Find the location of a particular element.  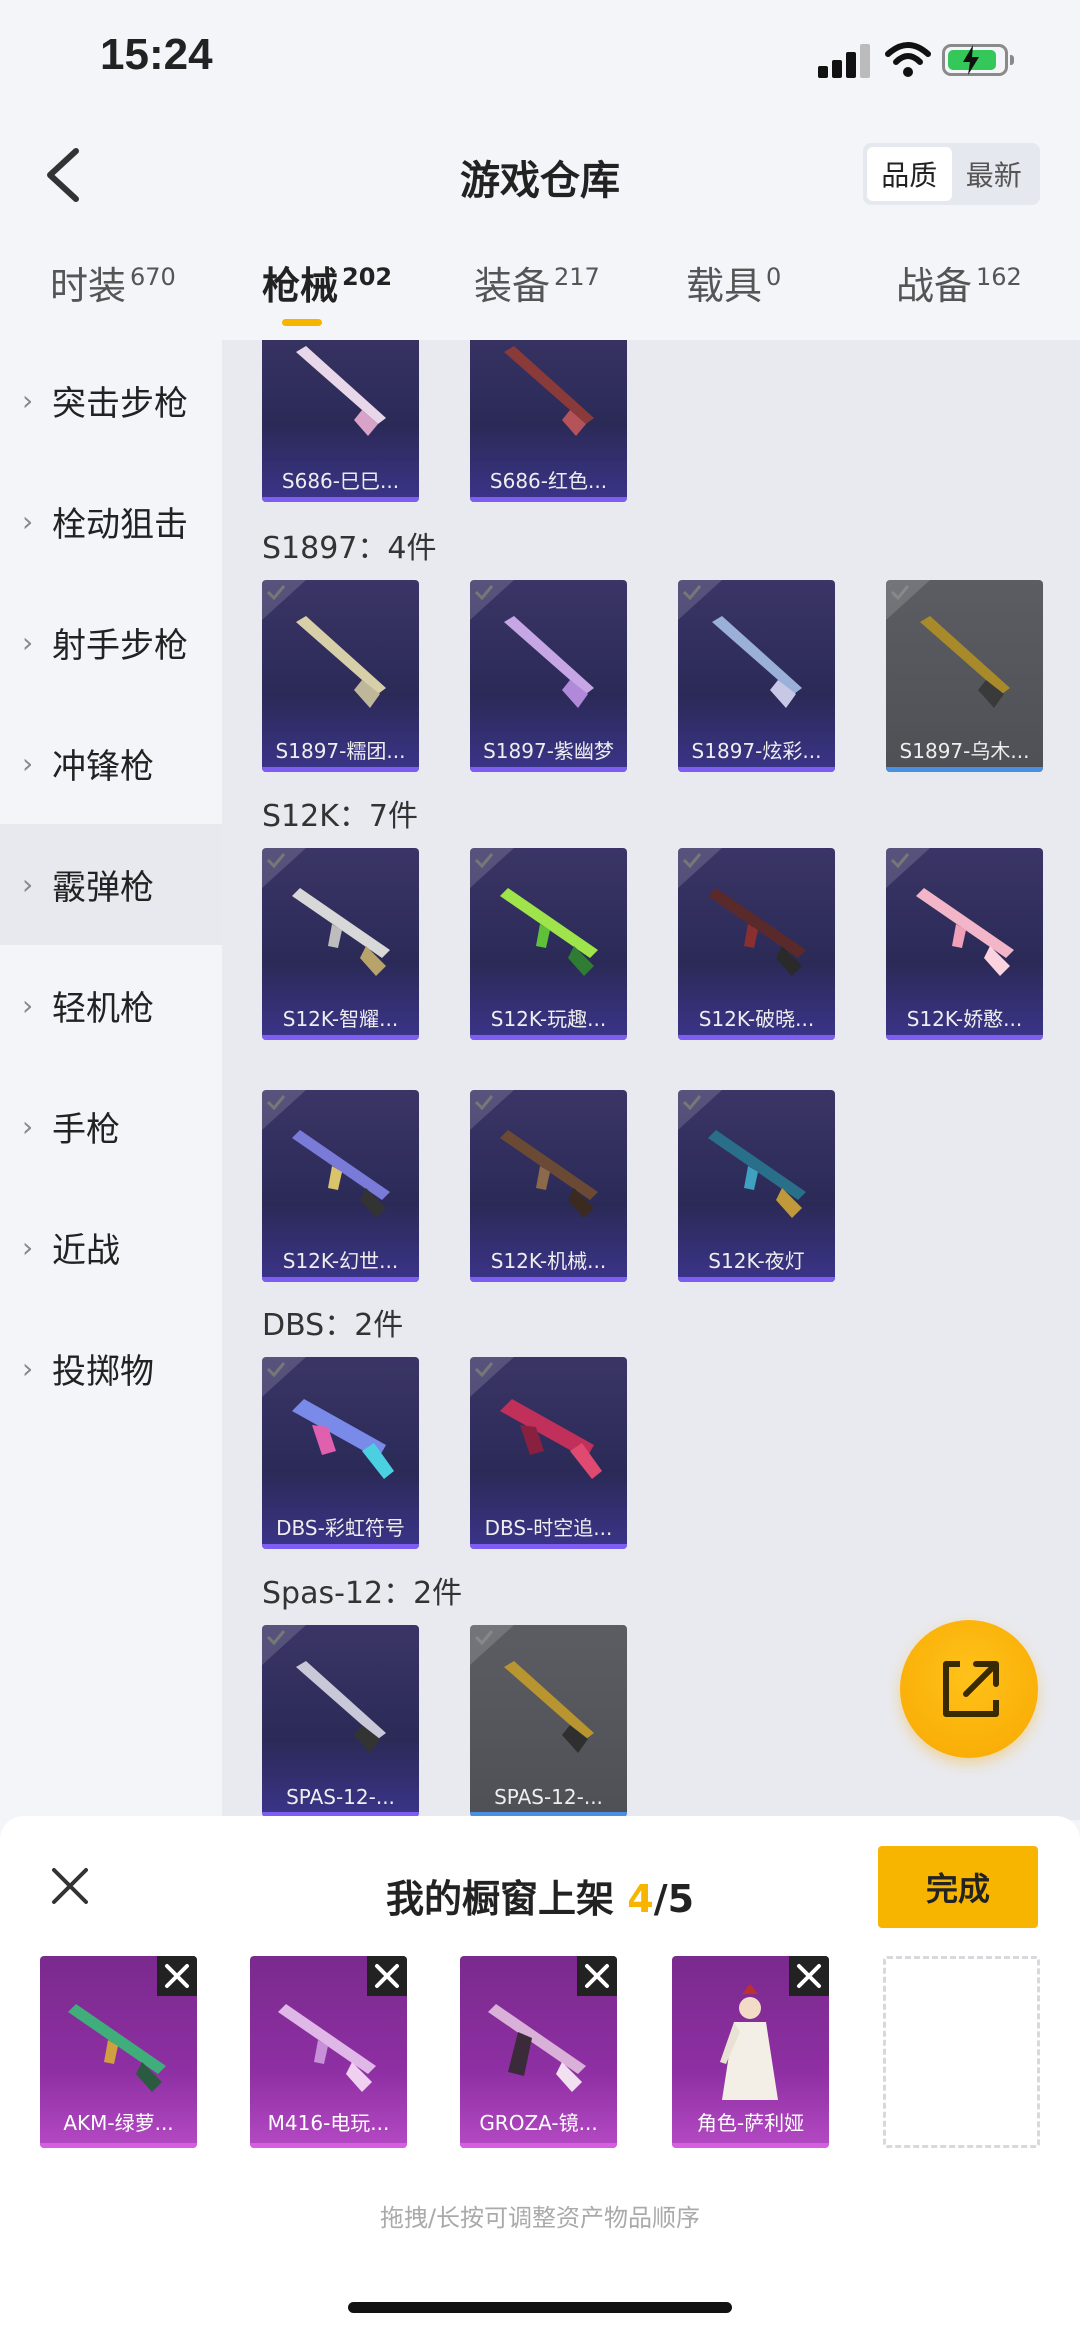

item-card: S1897-紫幽梦 is located at coordinates (548, 676).